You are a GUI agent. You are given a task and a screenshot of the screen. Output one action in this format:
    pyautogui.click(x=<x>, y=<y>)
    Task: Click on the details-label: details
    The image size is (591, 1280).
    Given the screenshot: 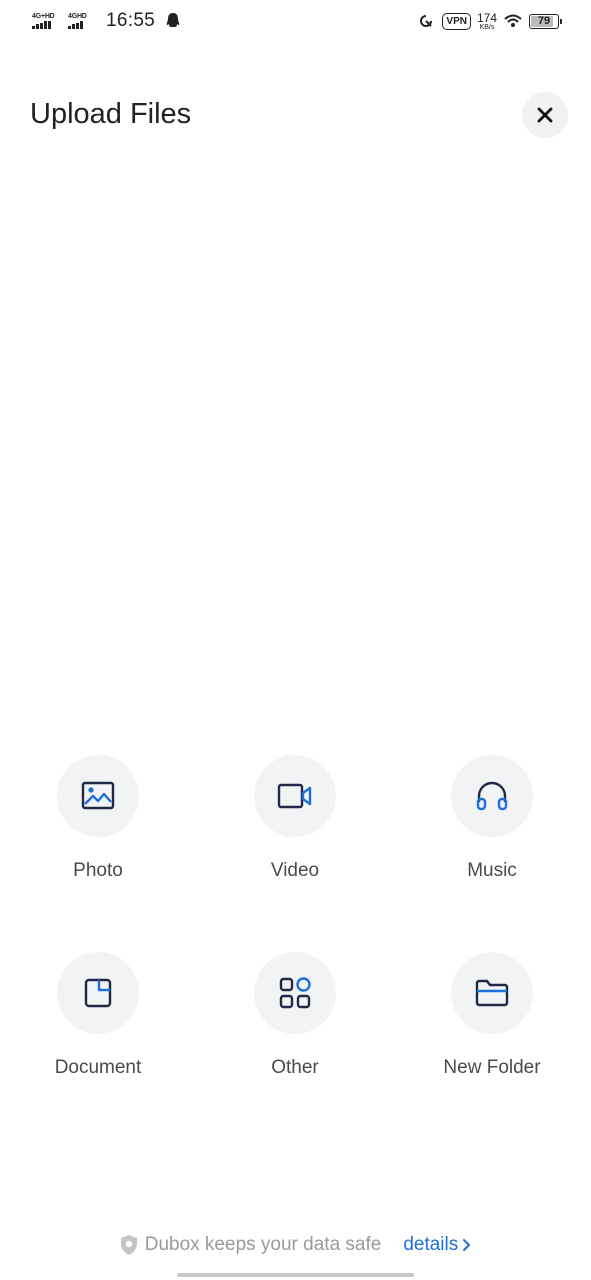 What is the action you would take?
    pyautogui.click(x=431, y=1244)
    